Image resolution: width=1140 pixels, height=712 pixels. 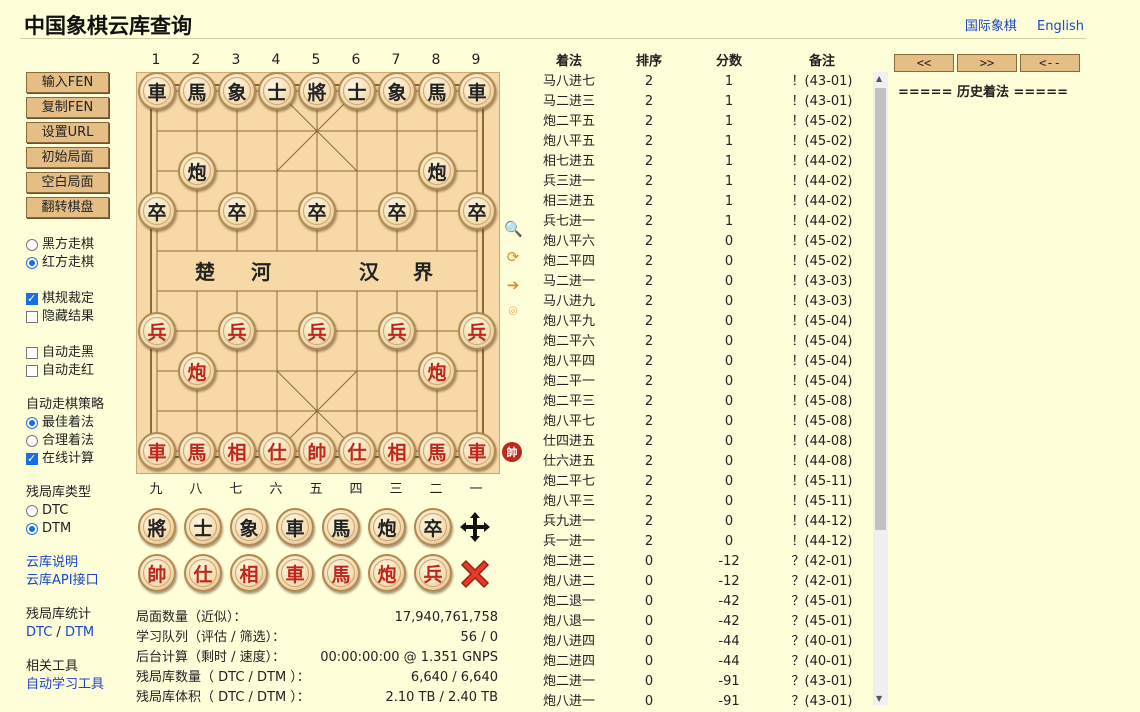 I want to click on refresh-icon: ⟳, so click(x=513, y=257).